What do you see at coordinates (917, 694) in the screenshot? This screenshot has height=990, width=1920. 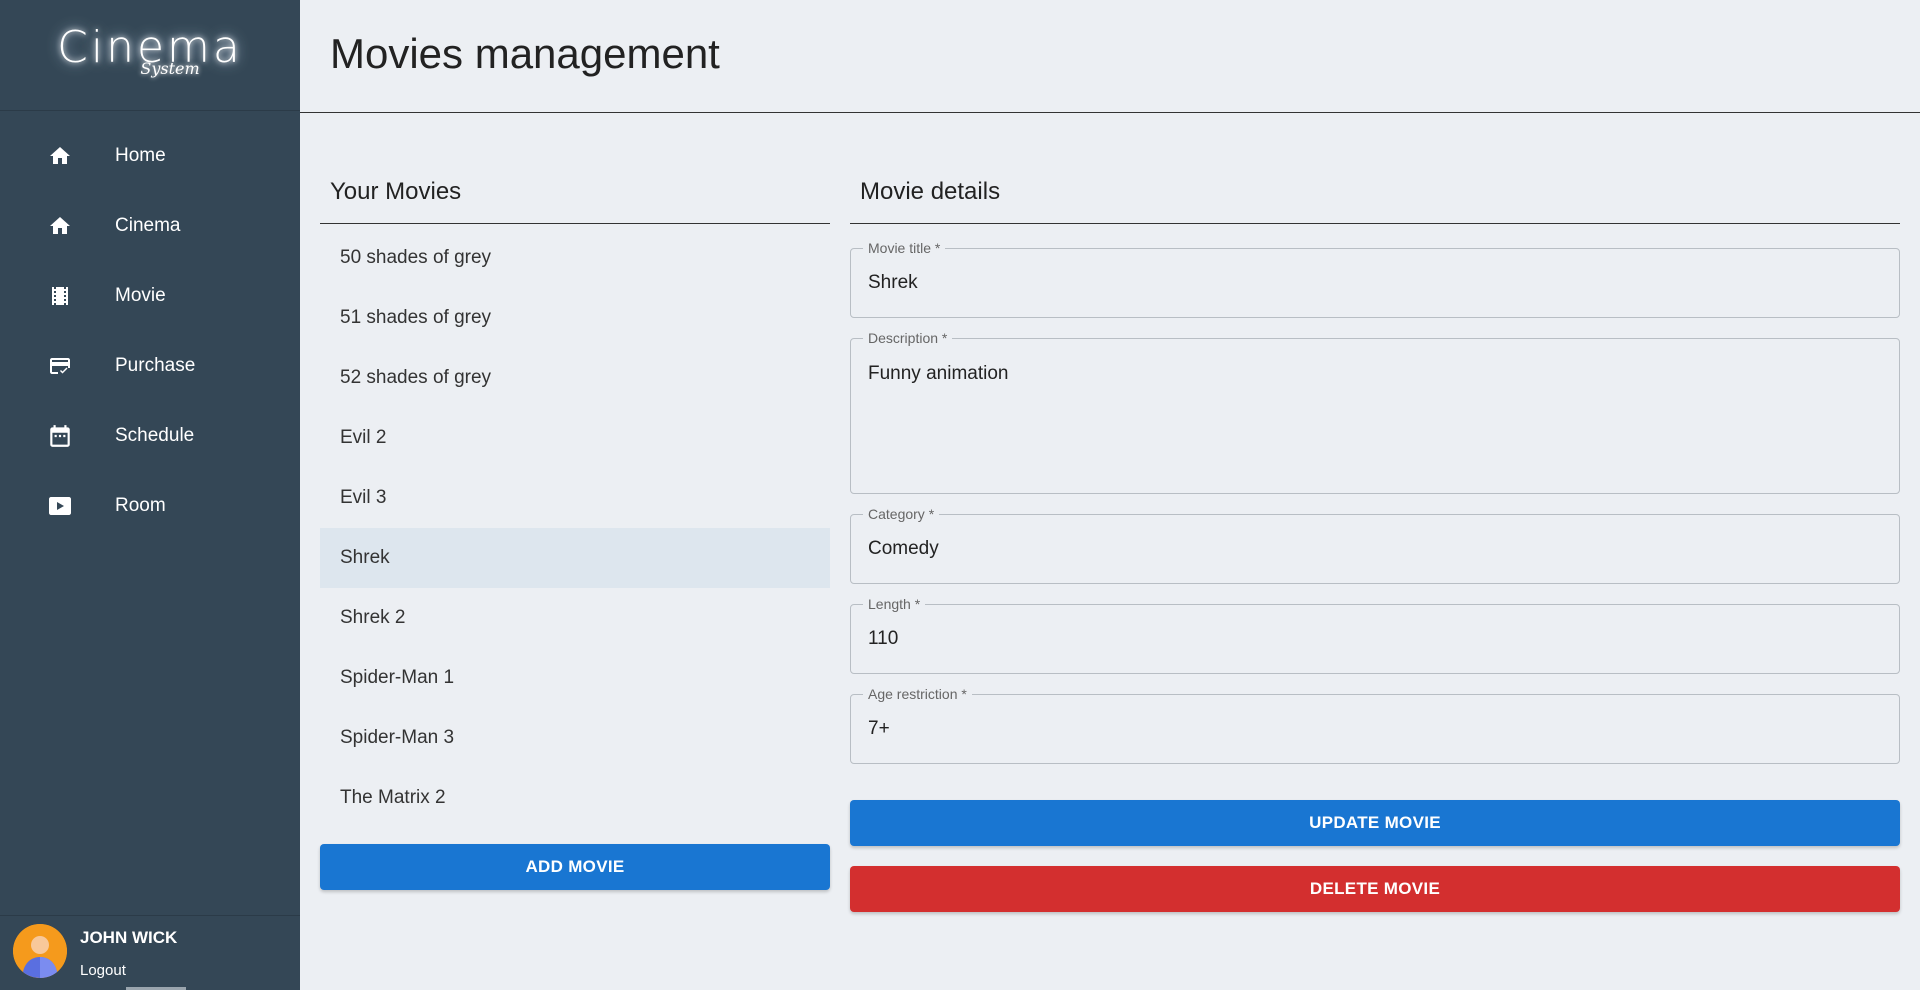 I see `field-label: Age restriction *` at bounding box center [917, 694].